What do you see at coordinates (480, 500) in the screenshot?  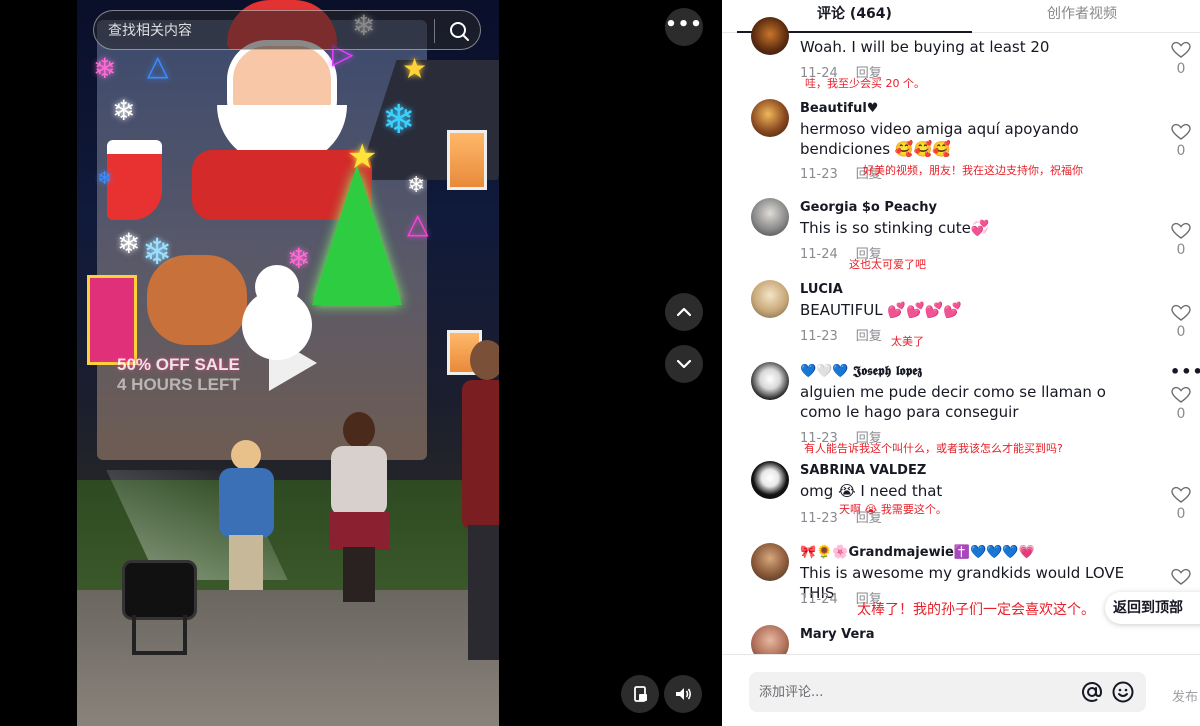 I see `adult-graphic` at bounding box center [480, 500].